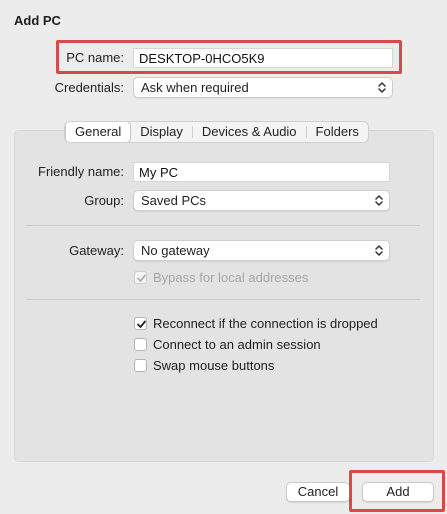 The height and width of the screenshot is (514, 447). I want to click on admin-session-label: Connect to an admin session, so click(237, 344).